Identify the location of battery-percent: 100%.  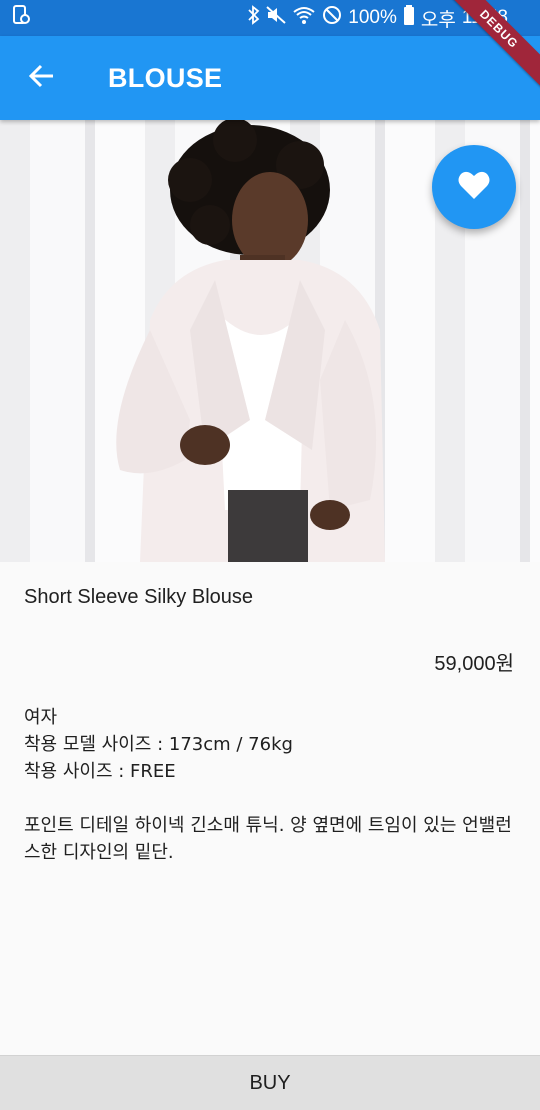
(372, 17).